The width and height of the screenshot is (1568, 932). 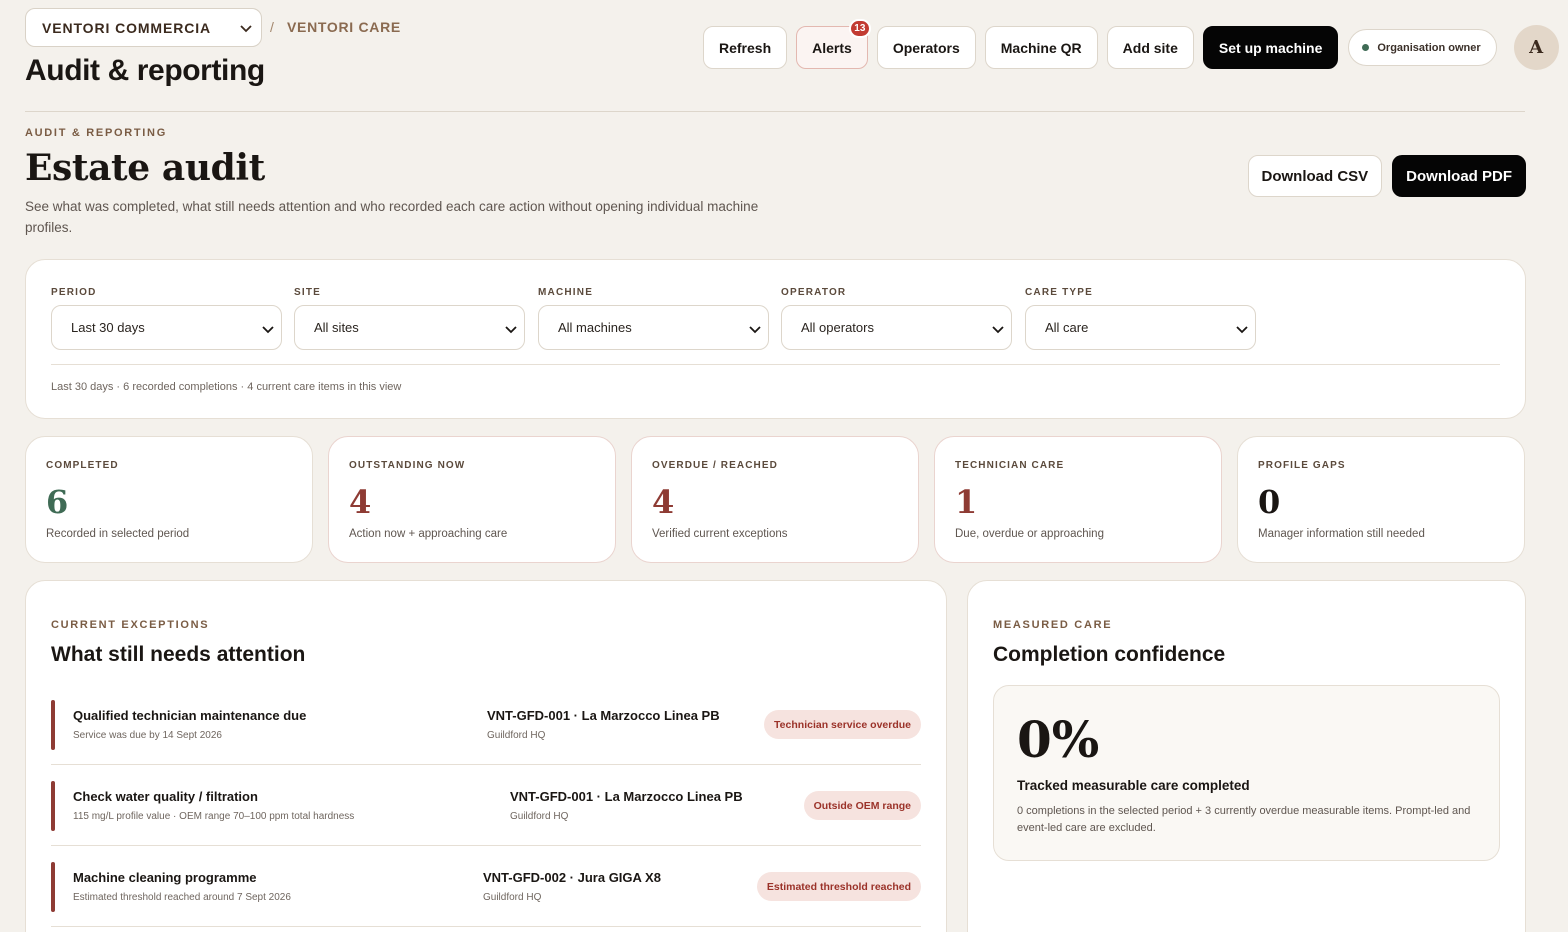 I want to click on alerts-button: Alerts 13, so click(x=833, y=44).